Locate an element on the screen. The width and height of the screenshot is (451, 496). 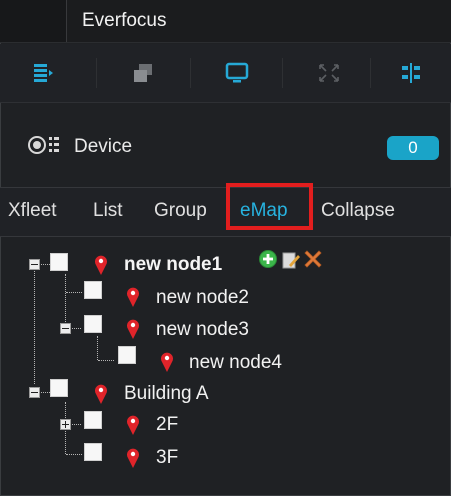
tab-group: Group is located at coordinates (180, 211).